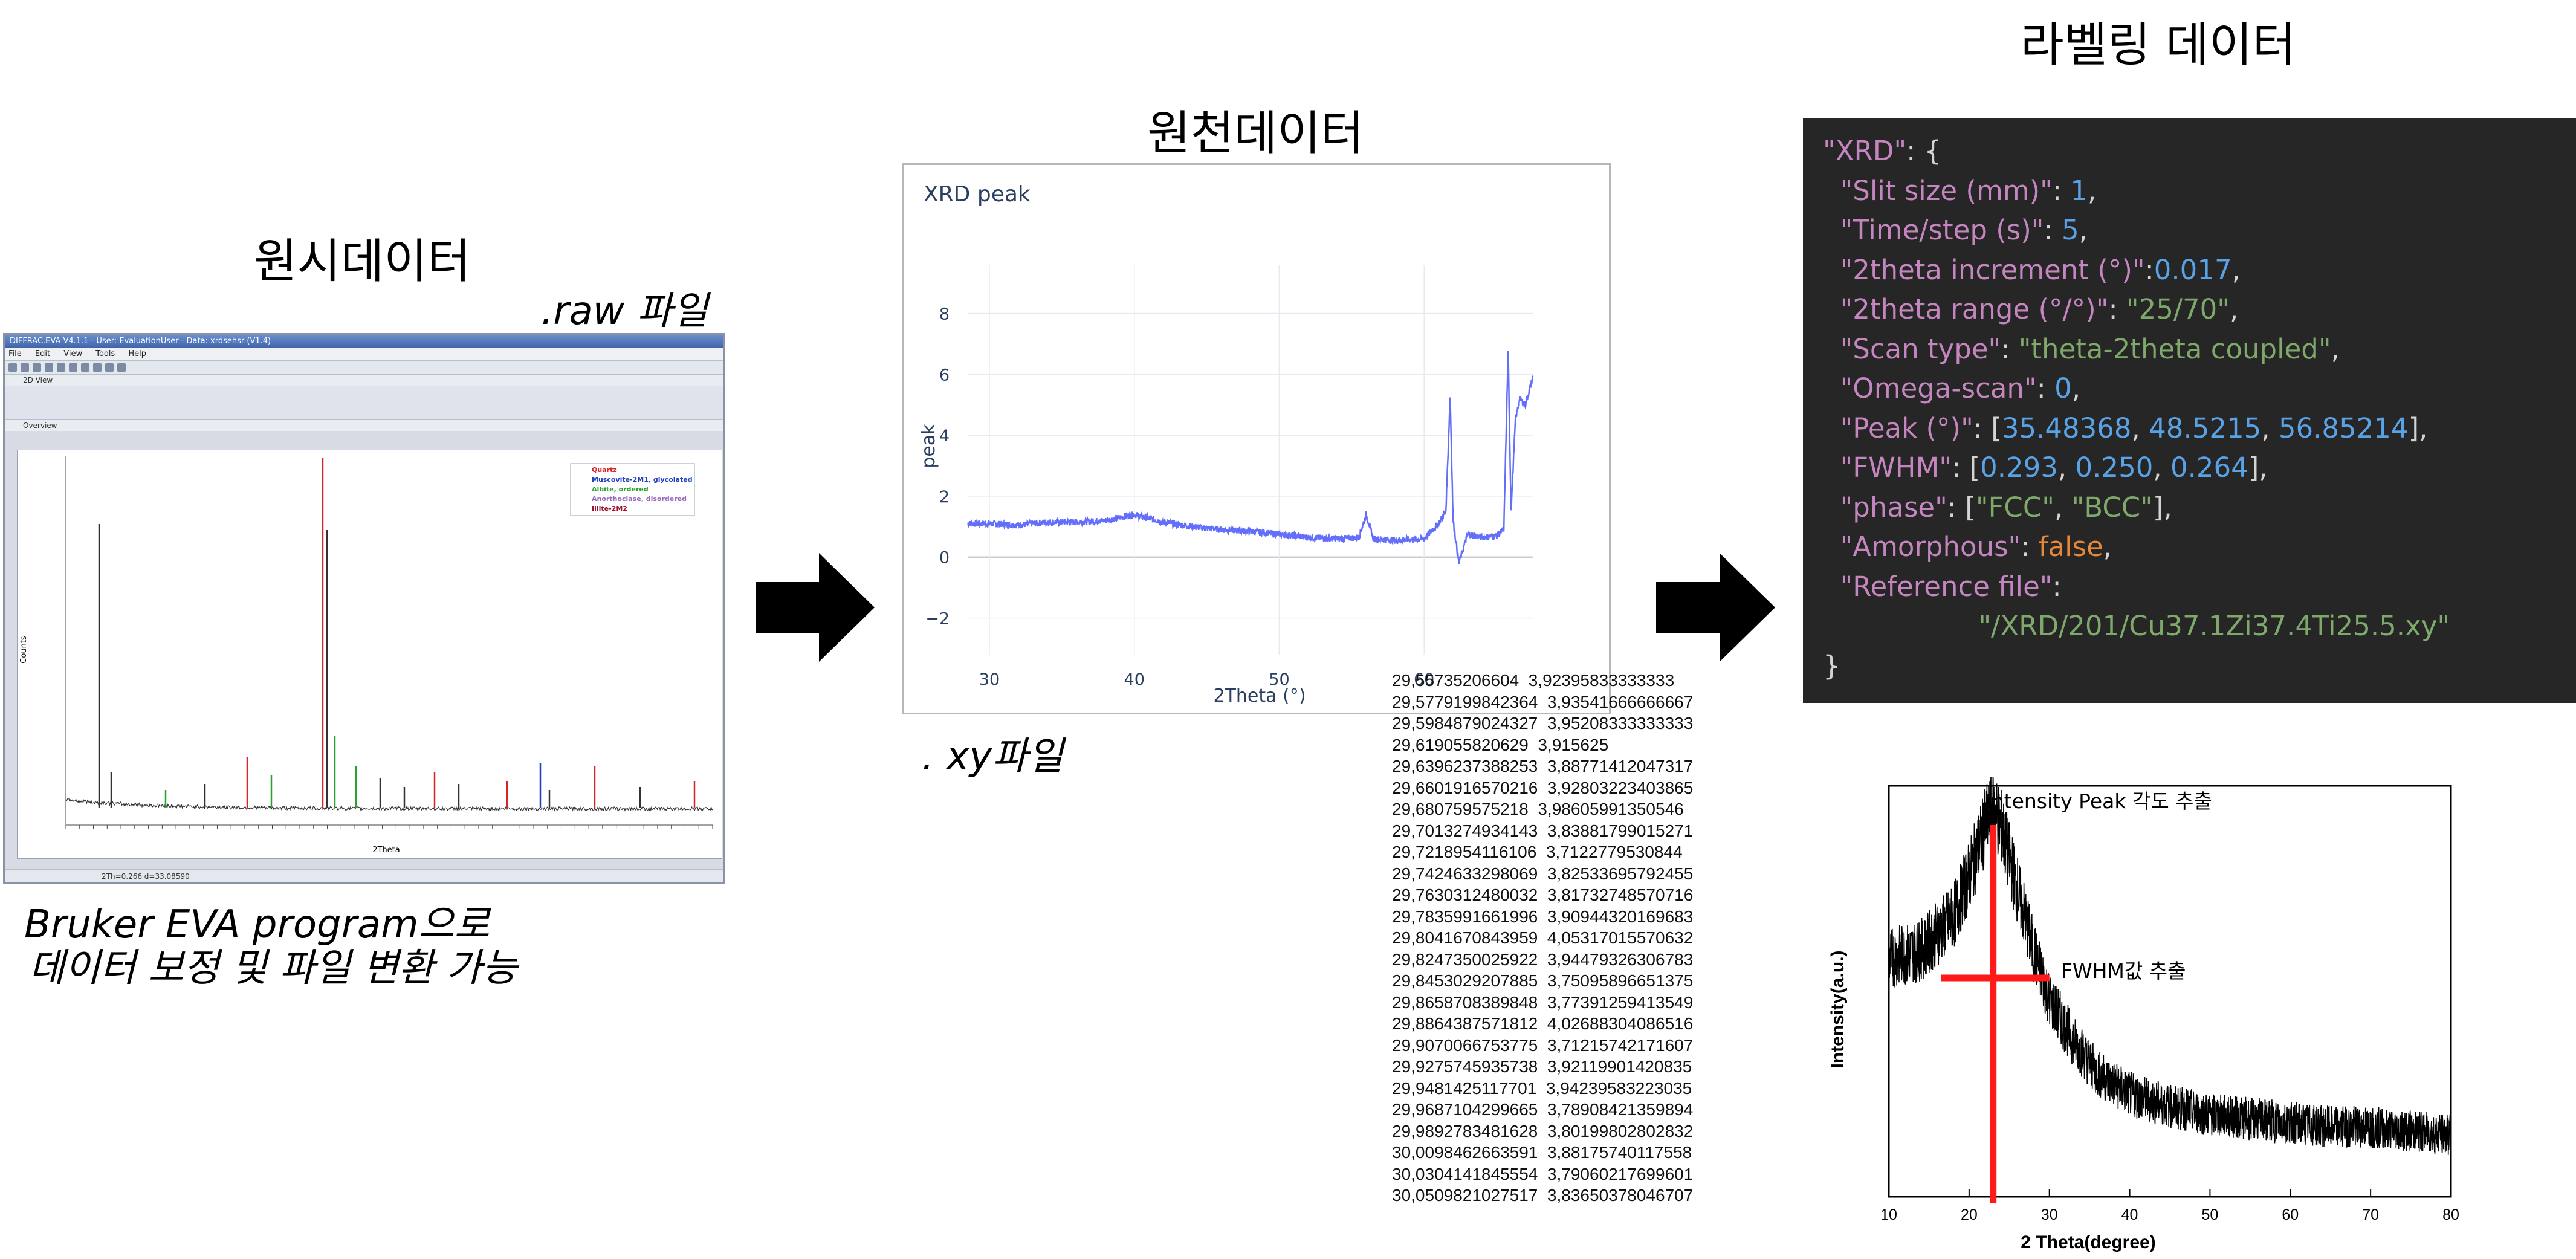 The height and width of the screenshot is (1259, 2576). I want to click on json-peak-value: 48.5215, so click(2205, 428).